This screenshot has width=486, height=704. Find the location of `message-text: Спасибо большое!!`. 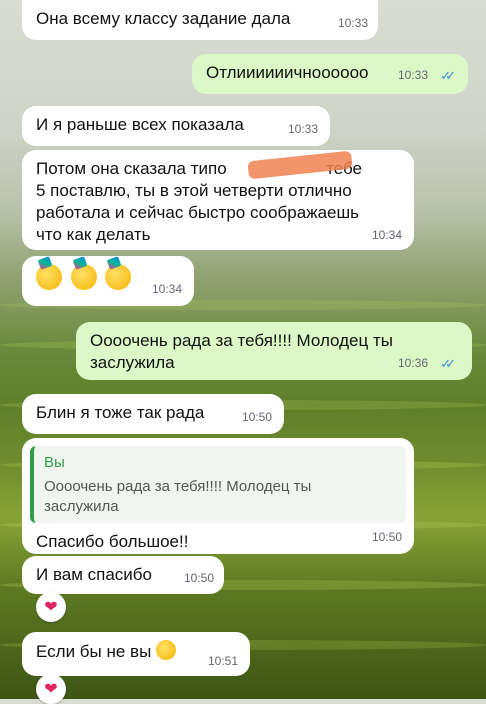

message-text: Спасибо большое!! is located at coordinates (112, 541).